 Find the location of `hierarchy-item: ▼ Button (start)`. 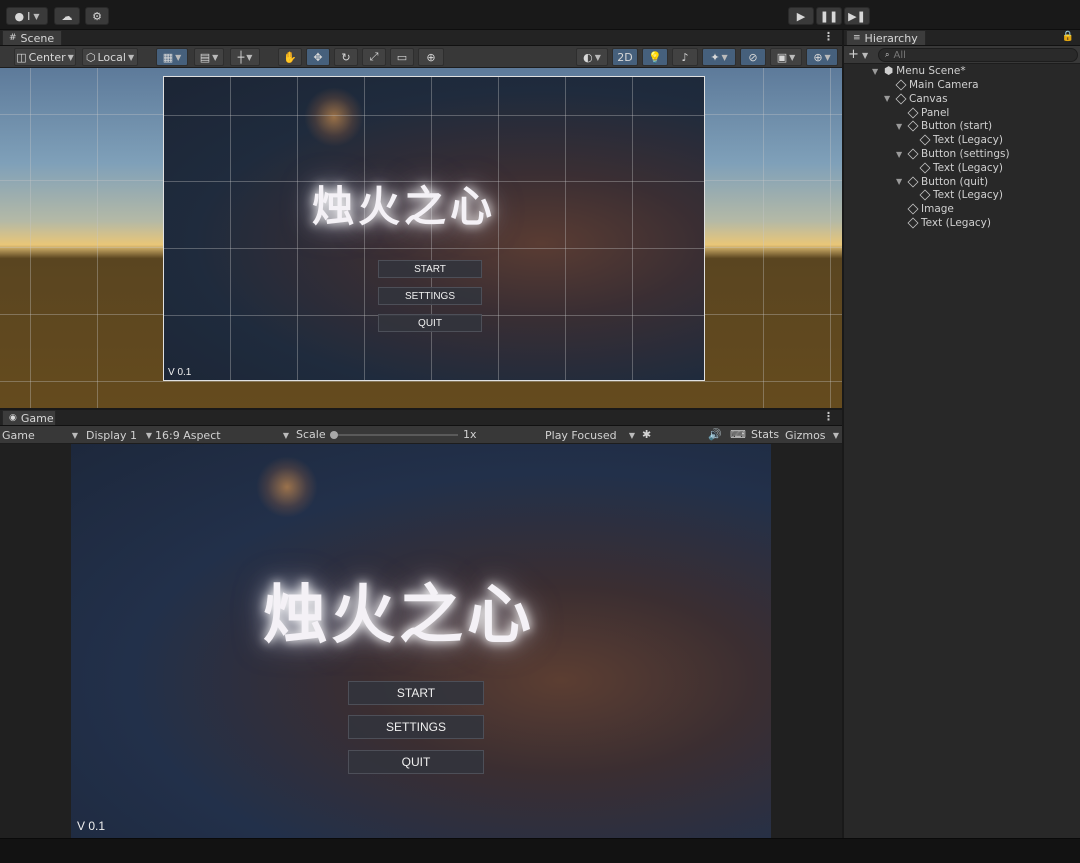

hierarchy-item: ▼ Button (start) is located at coordinates (944, 126).